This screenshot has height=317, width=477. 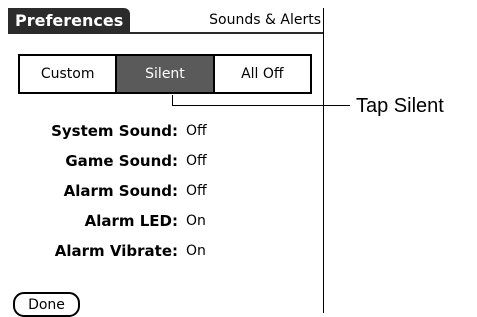 I want to click on callout-leader-vertical, so click(x=172, y=100).